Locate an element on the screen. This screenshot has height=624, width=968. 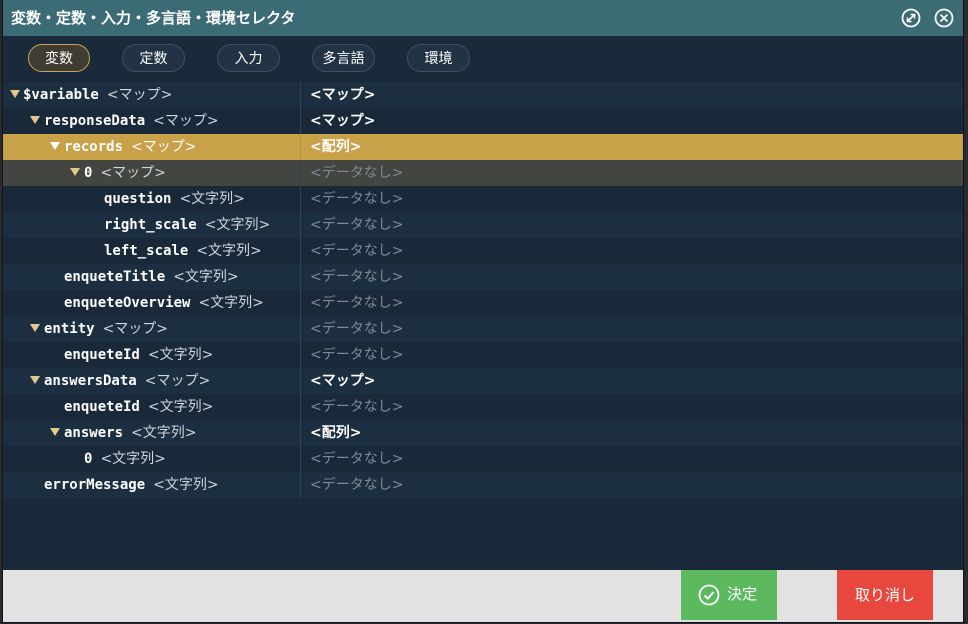
tree-row: entity <マップ> <データなし> is located at coordinates (483, 329).